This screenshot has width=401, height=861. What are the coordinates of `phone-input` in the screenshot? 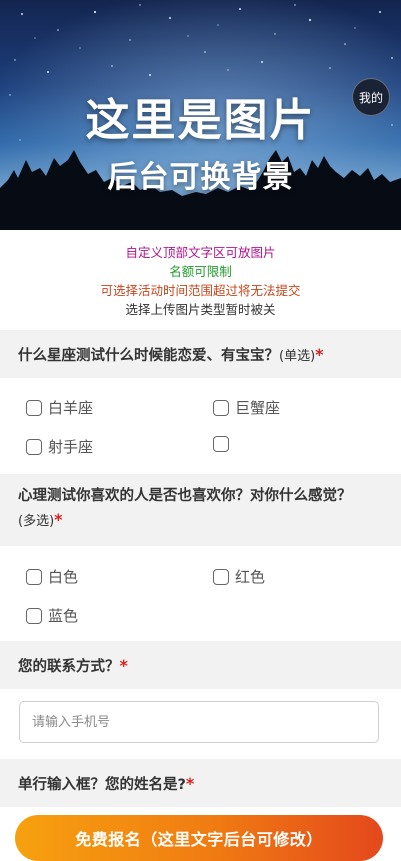 It's located at (199, 722).